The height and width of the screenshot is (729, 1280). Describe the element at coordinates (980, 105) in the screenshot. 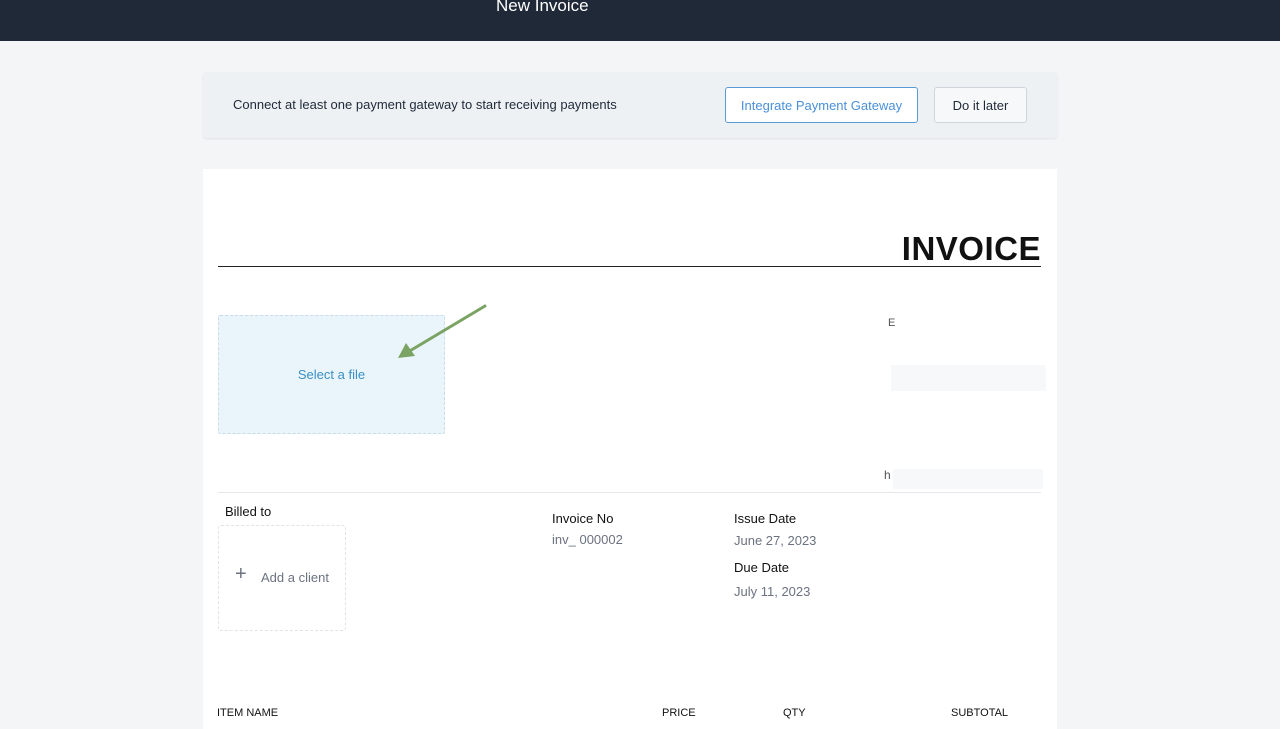

I see `do-it-later-button: Do it later` at that location.